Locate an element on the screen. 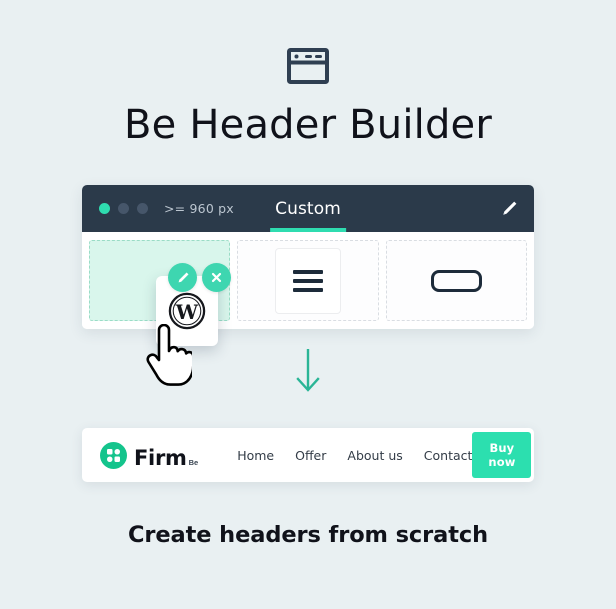 This screenshot has height=609, width=616. browser-window-icon is located at coordinates (308, 66).